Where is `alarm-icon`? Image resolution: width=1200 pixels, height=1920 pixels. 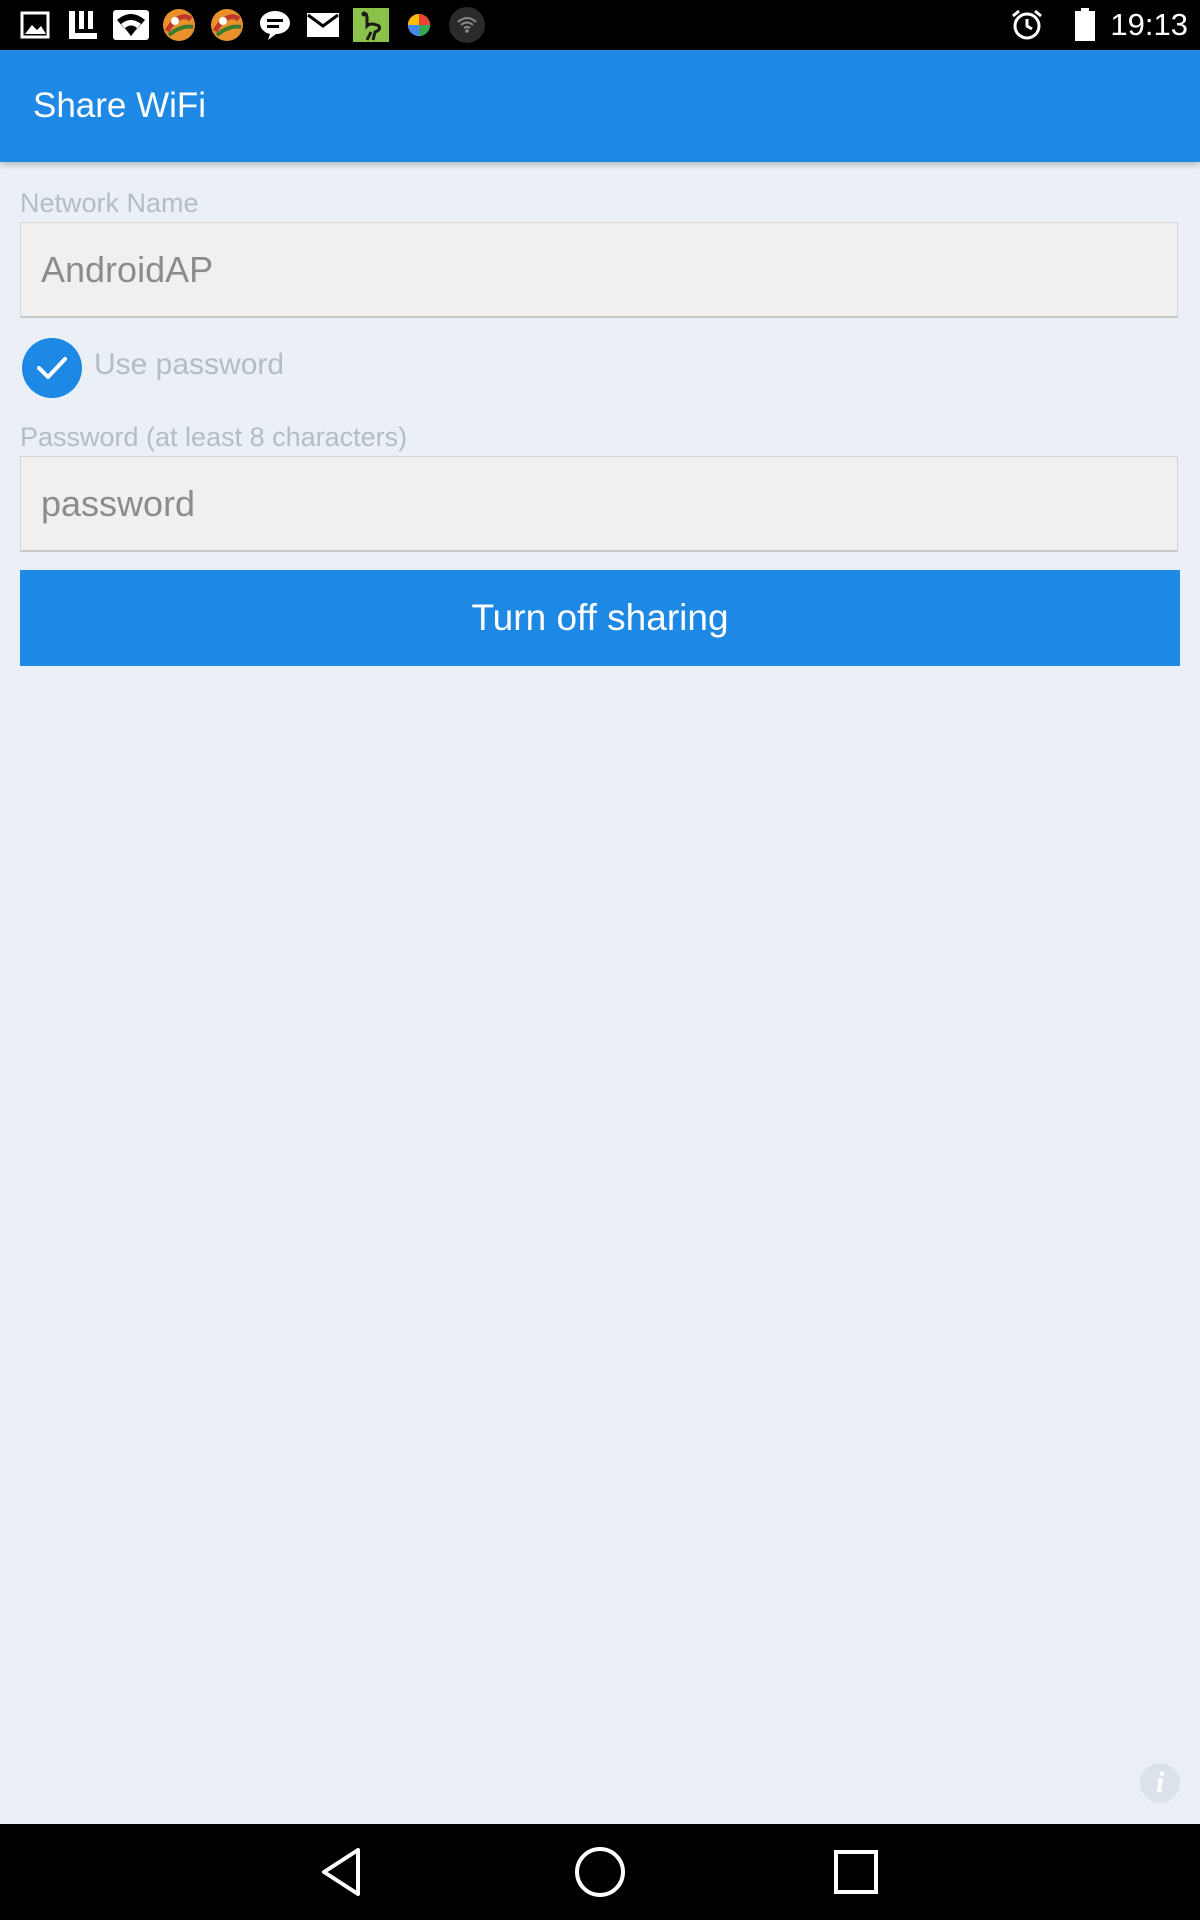
alarm-icon is located at coordinates (1027, 25).